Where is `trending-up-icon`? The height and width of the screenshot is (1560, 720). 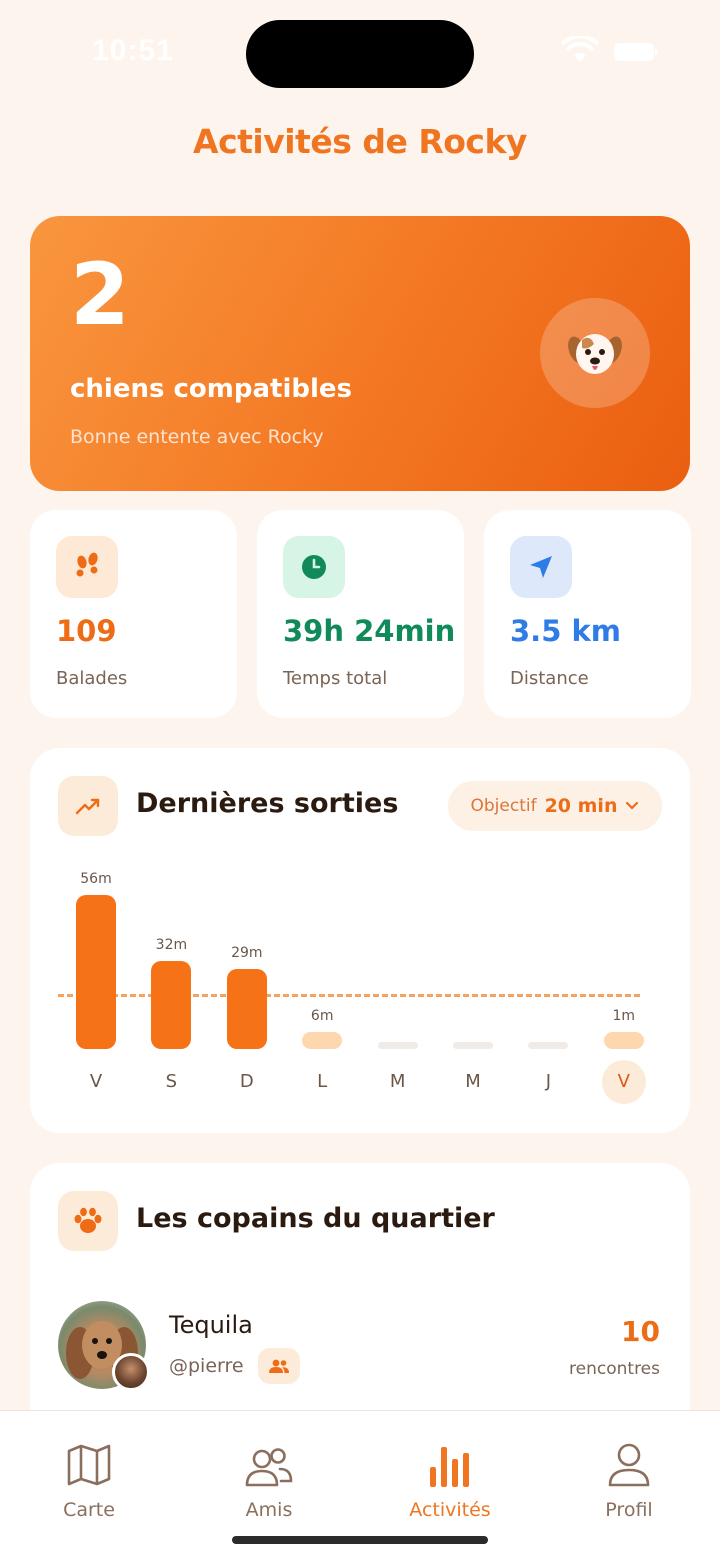 trending-up-icon is located at coordinates (88, 806).